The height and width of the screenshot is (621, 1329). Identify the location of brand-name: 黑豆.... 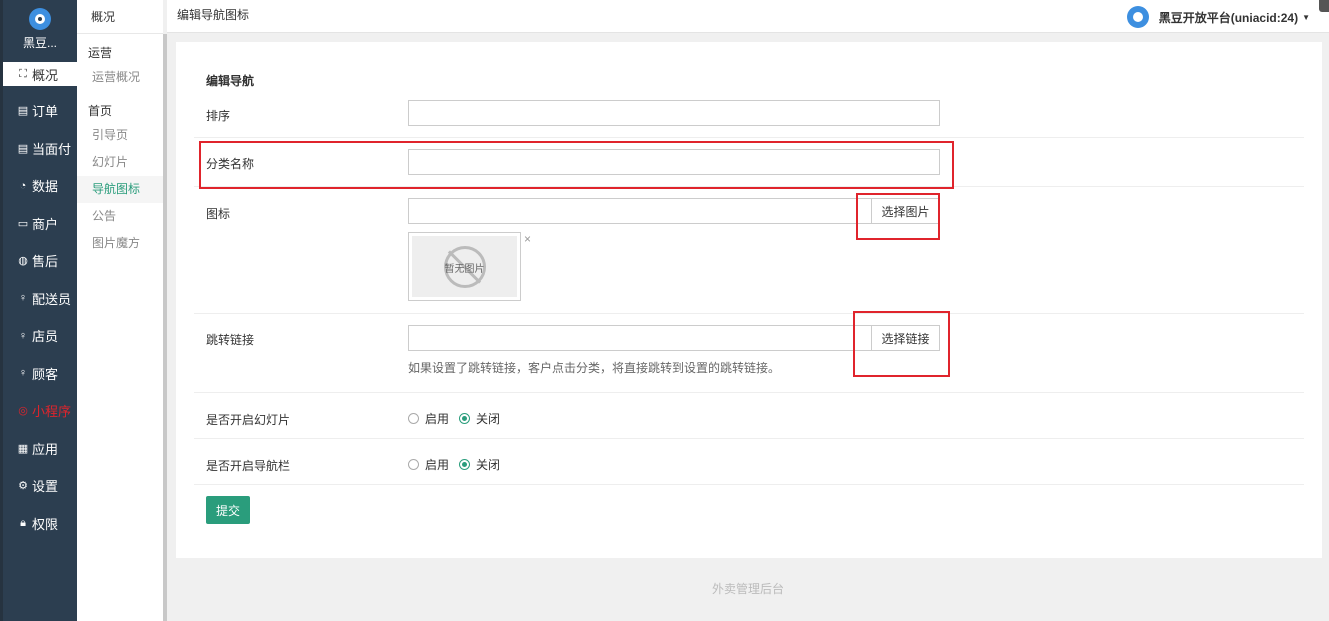
(39, 43).